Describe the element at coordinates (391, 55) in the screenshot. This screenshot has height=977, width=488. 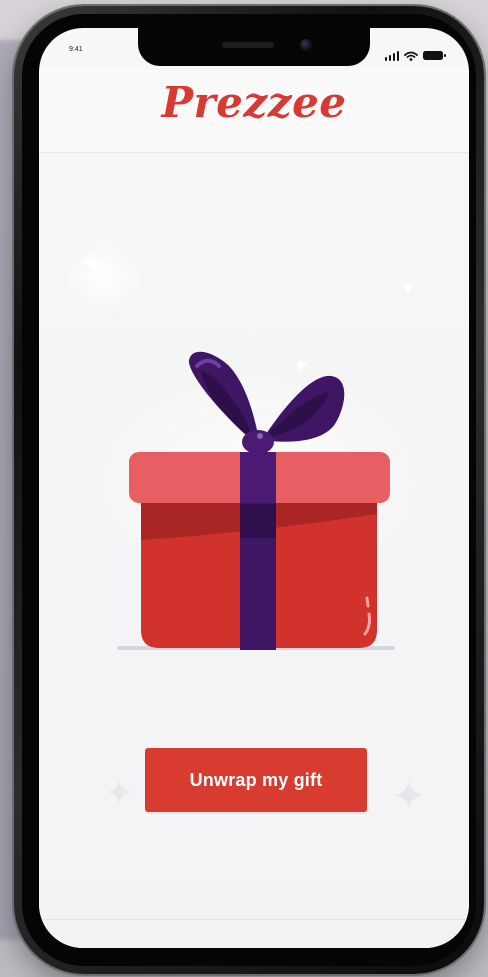
I see `signal-icon` at that location.